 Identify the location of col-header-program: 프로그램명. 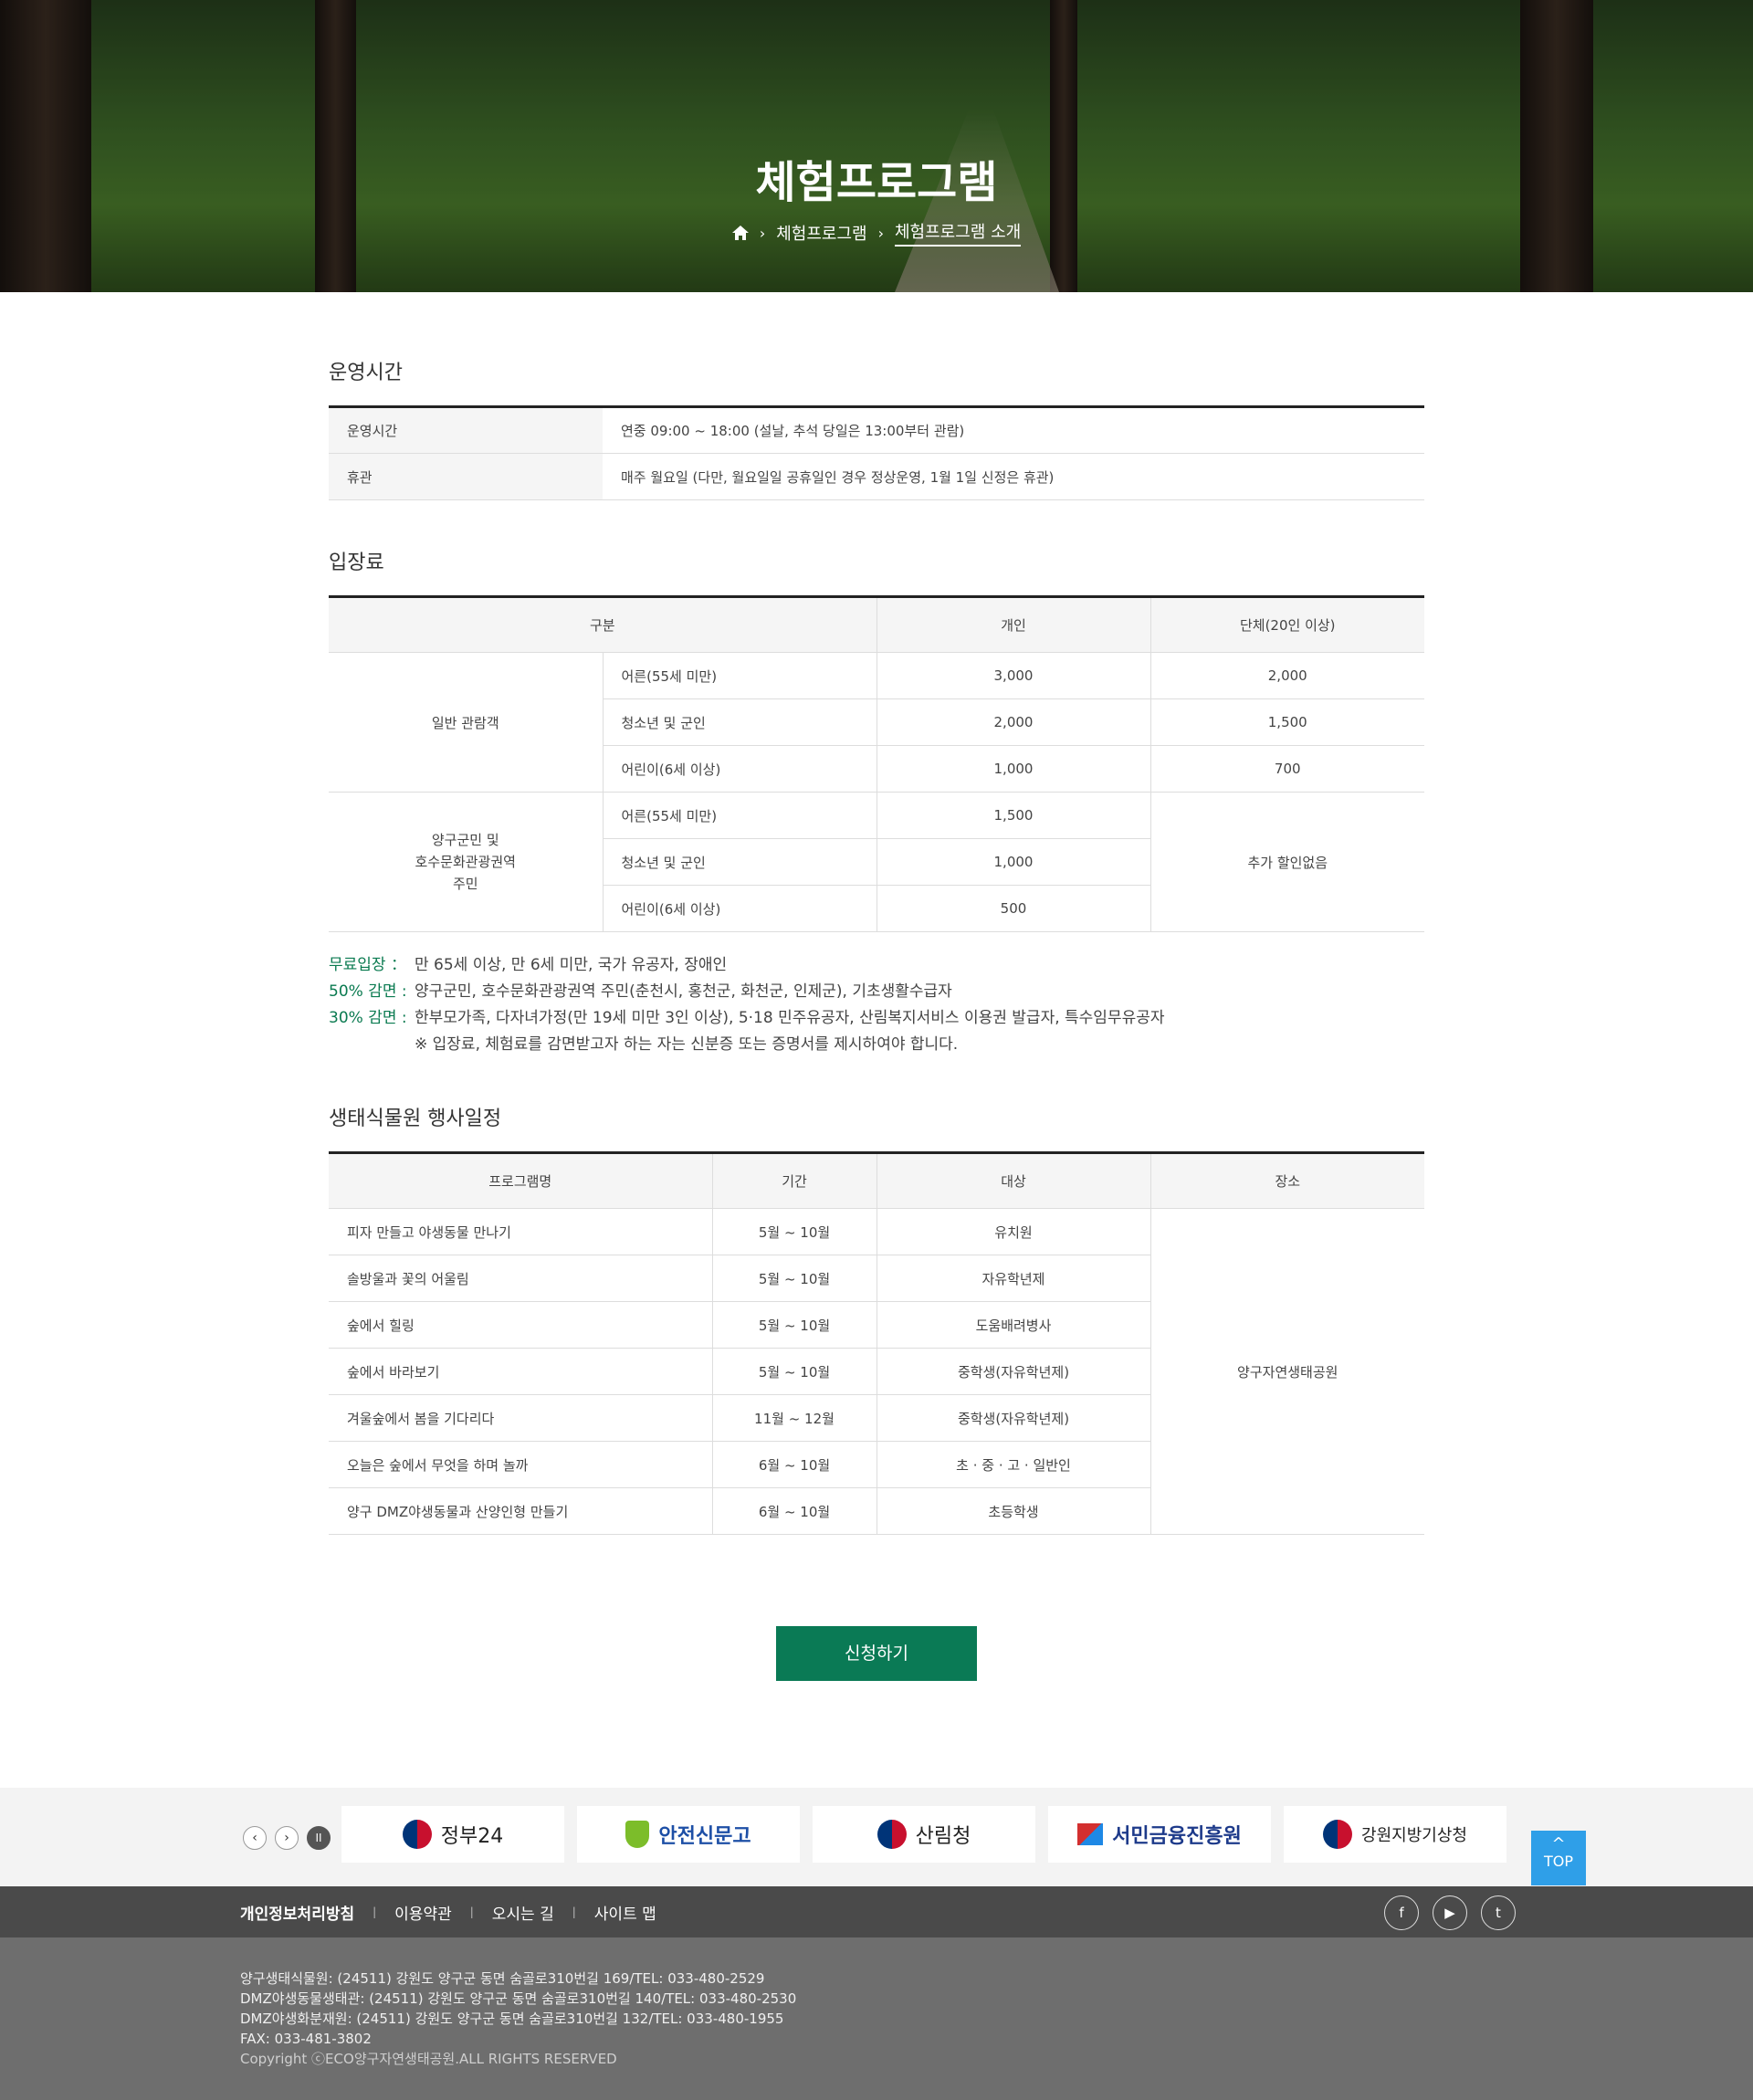
(520, 1180).